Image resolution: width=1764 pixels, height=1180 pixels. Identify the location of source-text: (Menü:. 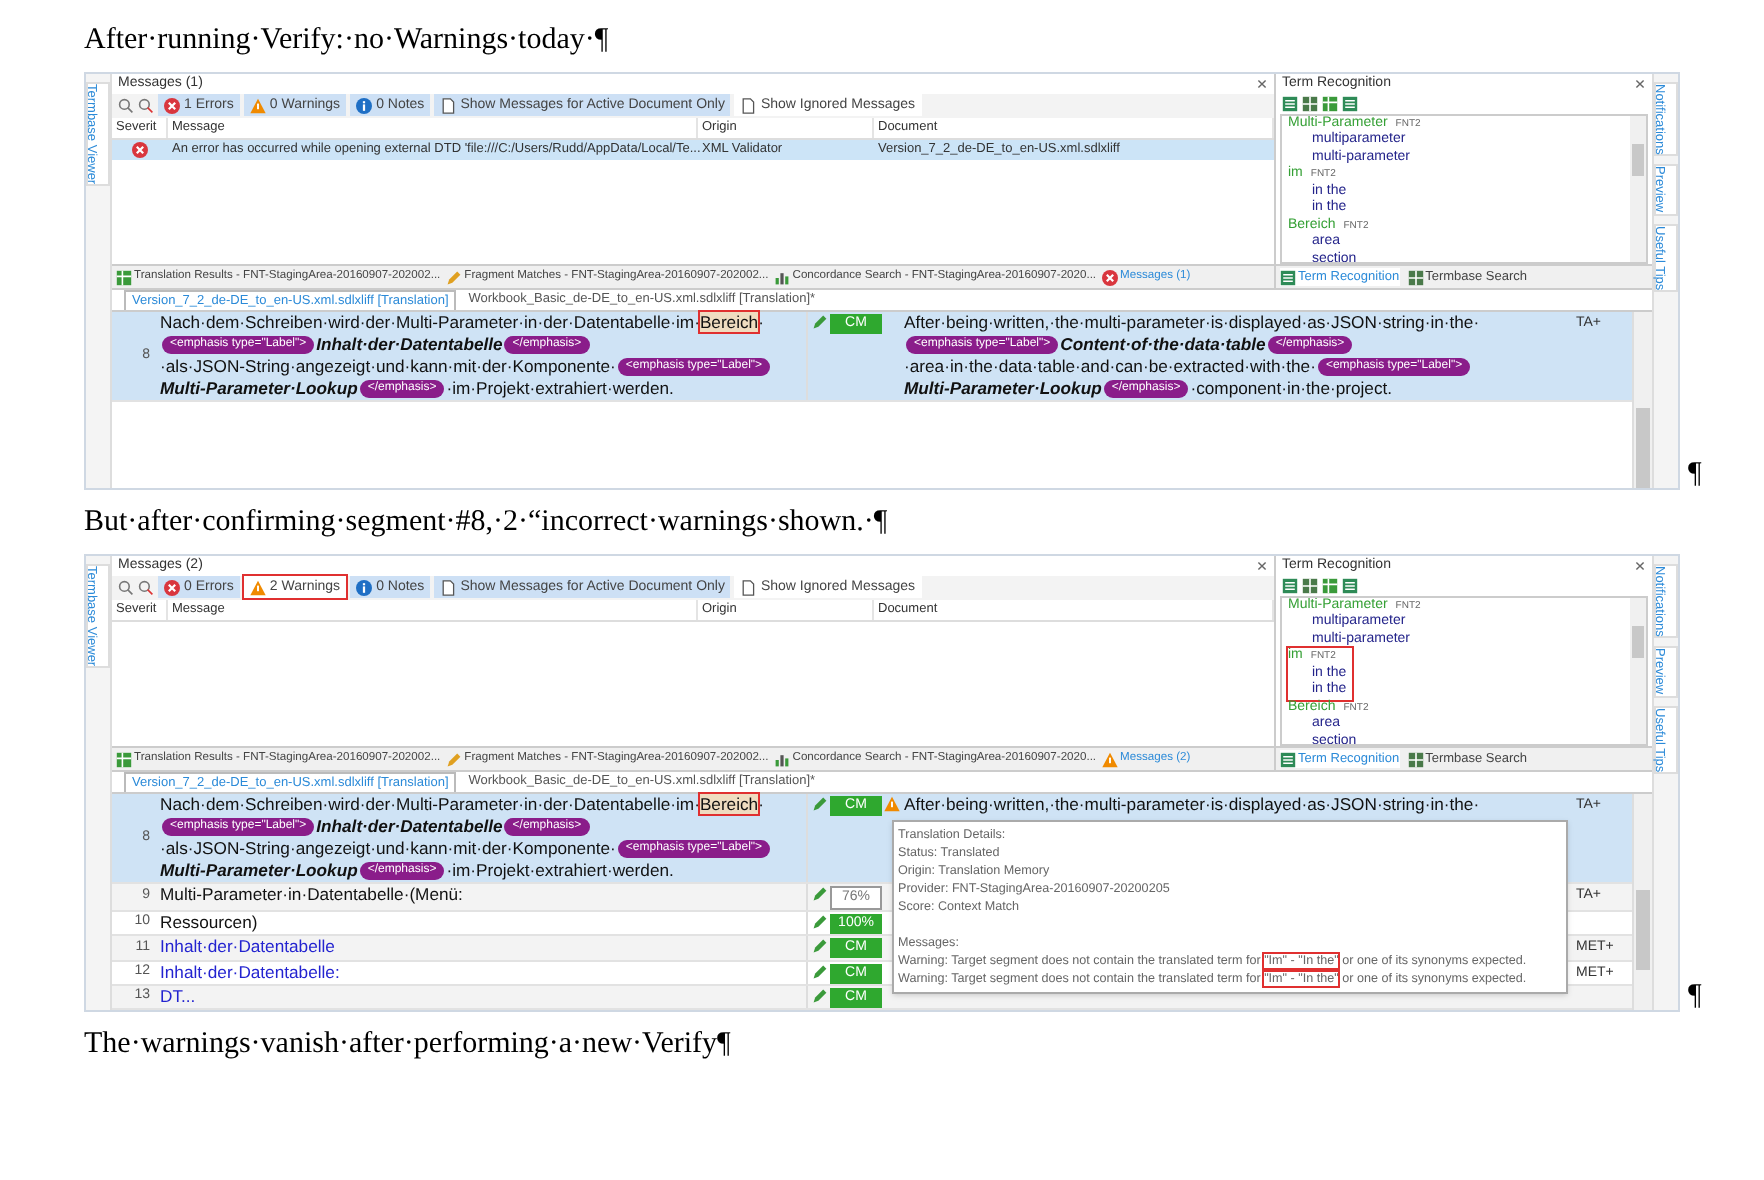
(436, 894).